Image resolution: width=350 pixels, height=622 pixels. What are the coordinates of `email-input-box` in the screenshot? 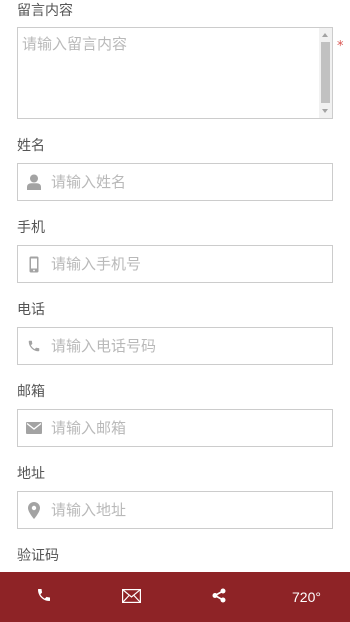 It's located at (175, 428).